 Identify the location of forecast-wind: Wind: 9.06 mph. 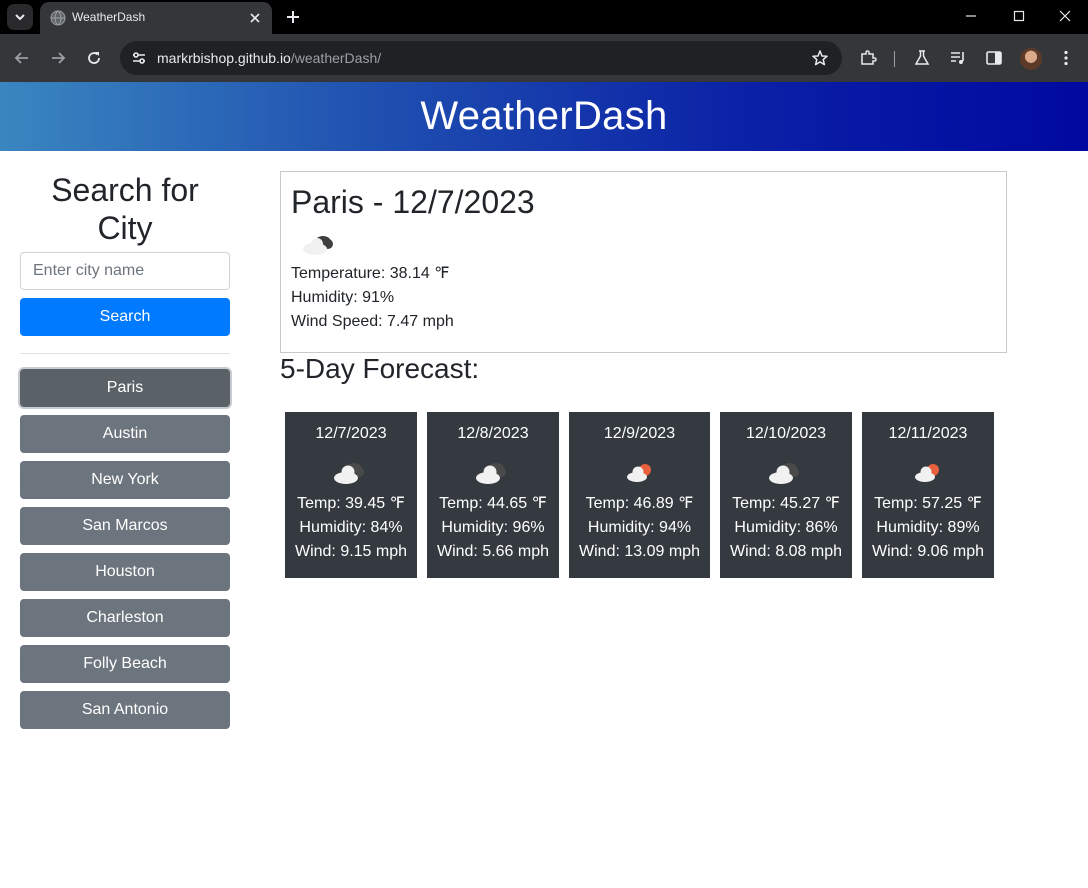
(928, 551).